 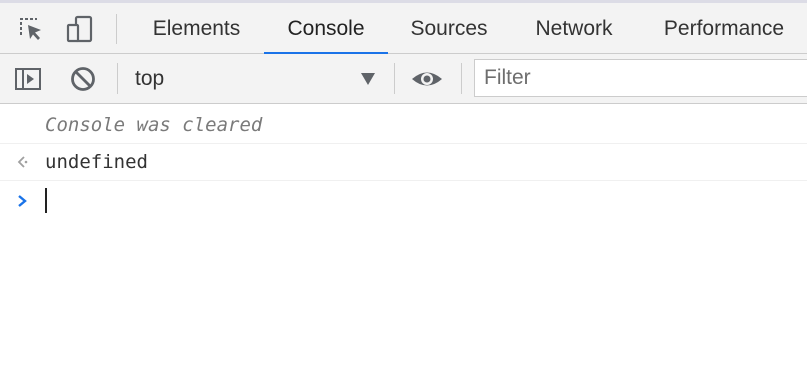 I want to click on context-selector: top, so click(x=256, y=78).